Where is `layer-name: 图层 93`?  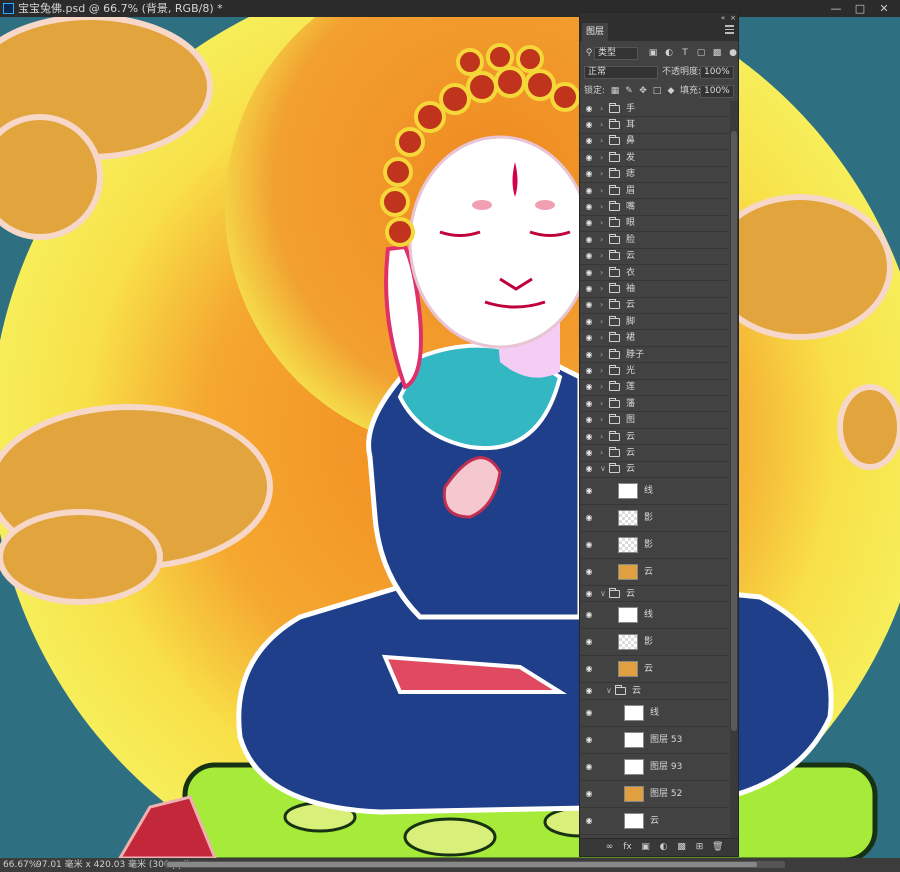 layer-name: 图层 93 is located at coordinates (666, 767).